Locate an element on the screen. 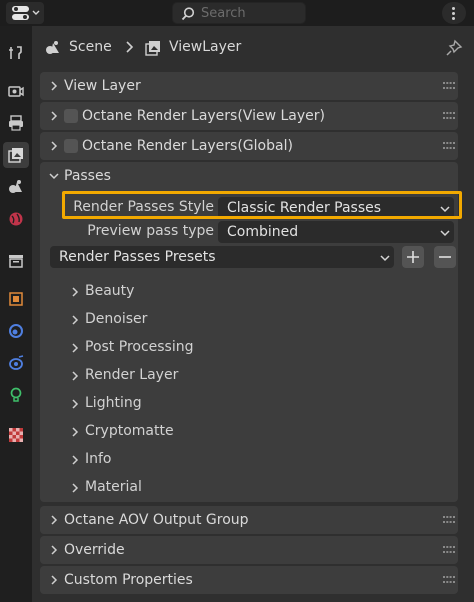 The width and height of the screenshot is (474, 602). tab-physics is located at coordinates (16, 395).